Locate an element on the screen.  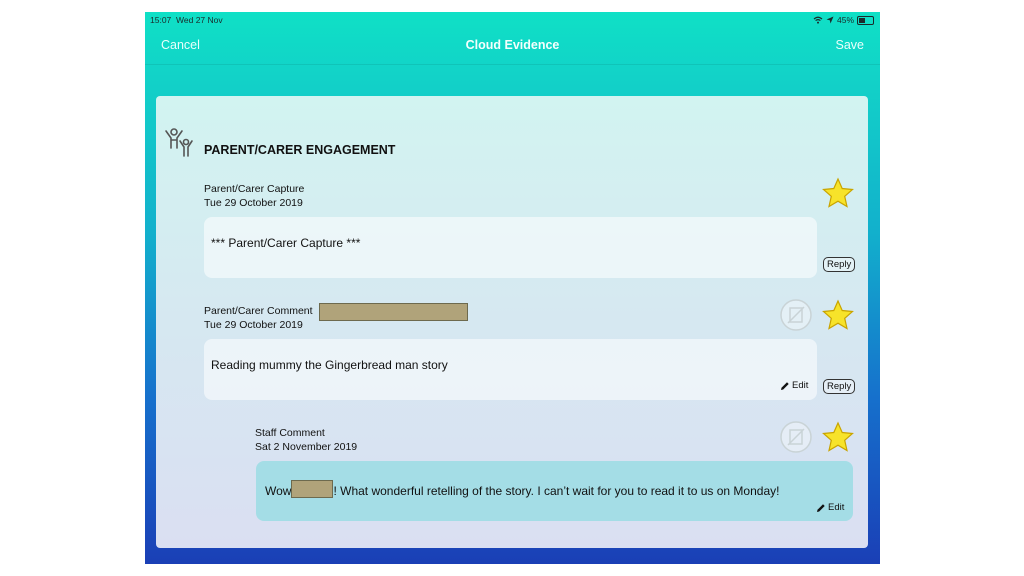
battery-percent: 45% is located at coordinates (845, 20).